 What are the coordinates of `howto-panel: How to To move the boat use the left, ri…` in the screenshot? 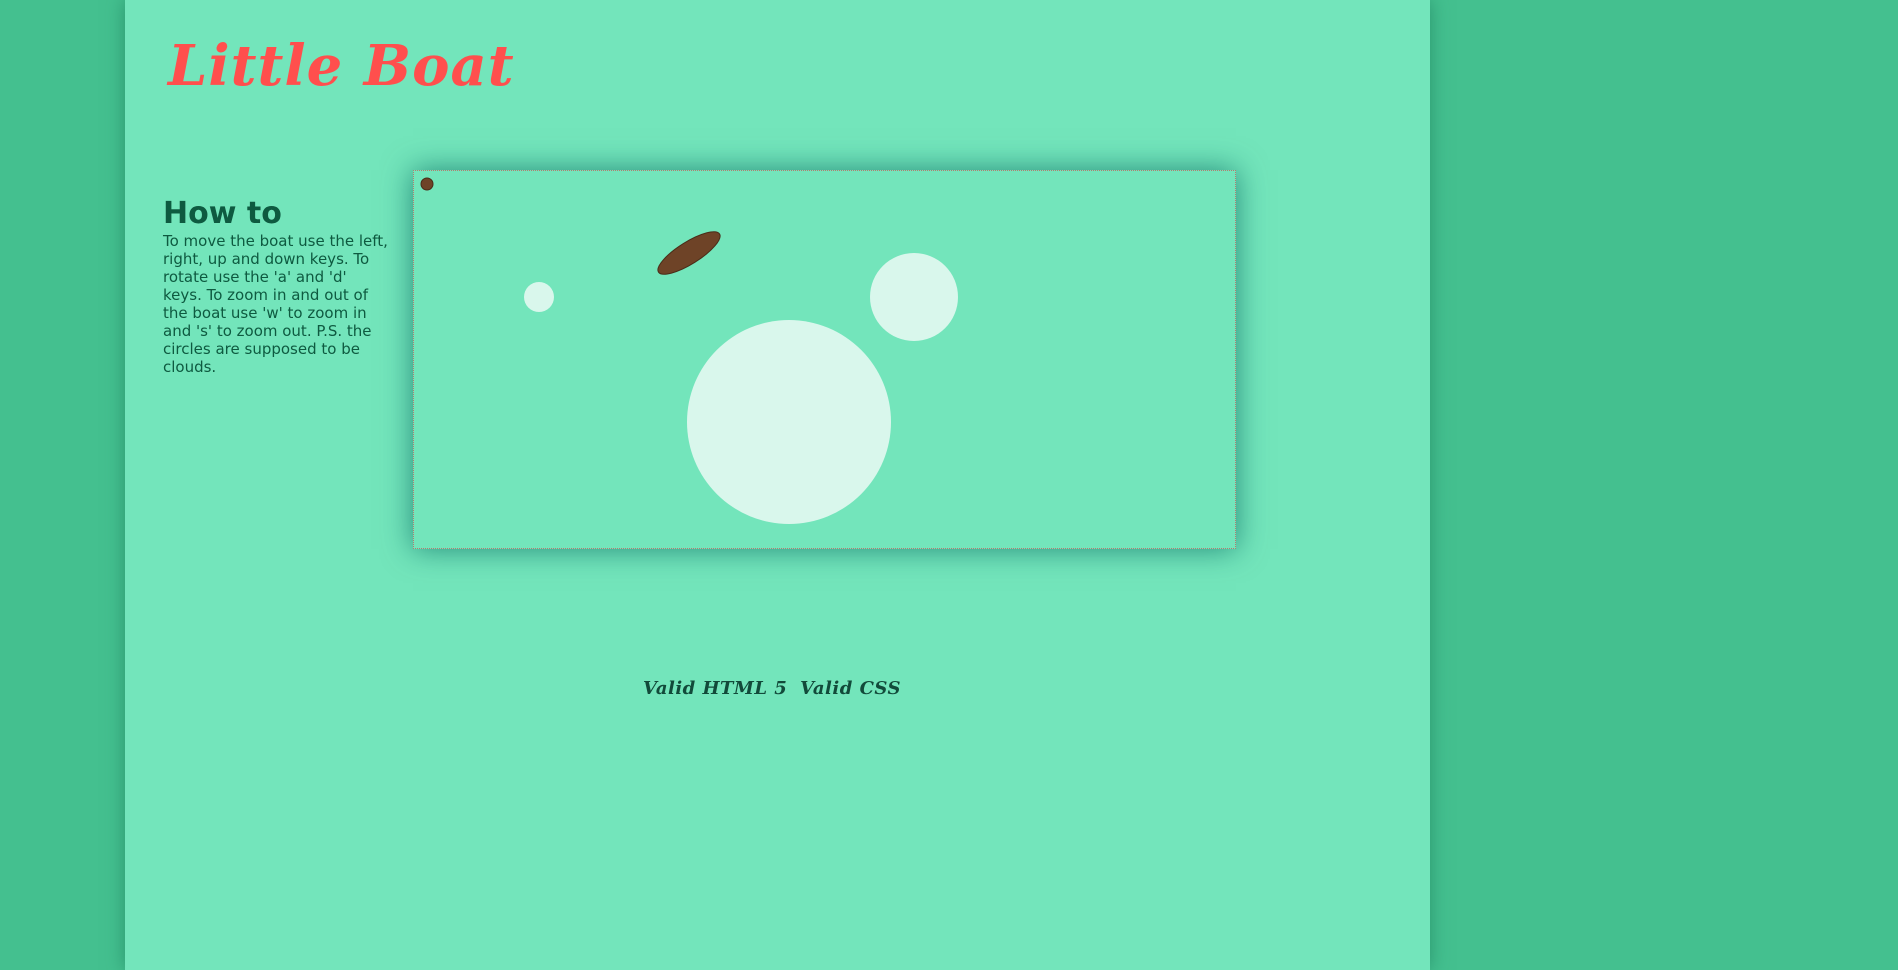 It's located at (275, 286).